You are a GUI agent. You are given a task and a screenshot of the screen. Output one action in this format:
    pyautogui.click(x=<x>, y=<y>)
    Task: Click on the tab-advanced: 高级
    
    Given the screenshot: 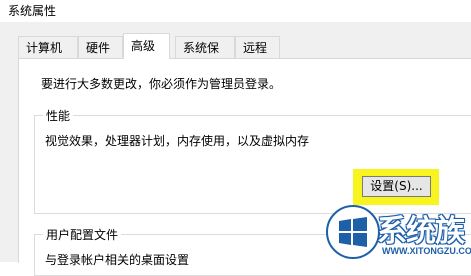 What is the action you would take?
    pyautogui.click(x=146, y=46)
    